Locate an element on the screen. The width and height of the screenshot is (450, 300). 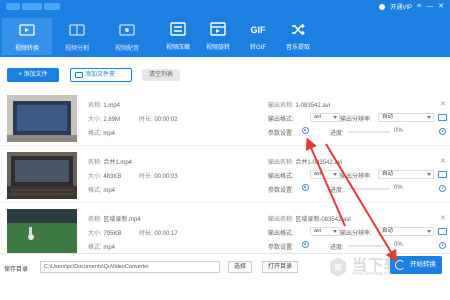
menu-icon: ≡ is located at coordinates (419, 7).